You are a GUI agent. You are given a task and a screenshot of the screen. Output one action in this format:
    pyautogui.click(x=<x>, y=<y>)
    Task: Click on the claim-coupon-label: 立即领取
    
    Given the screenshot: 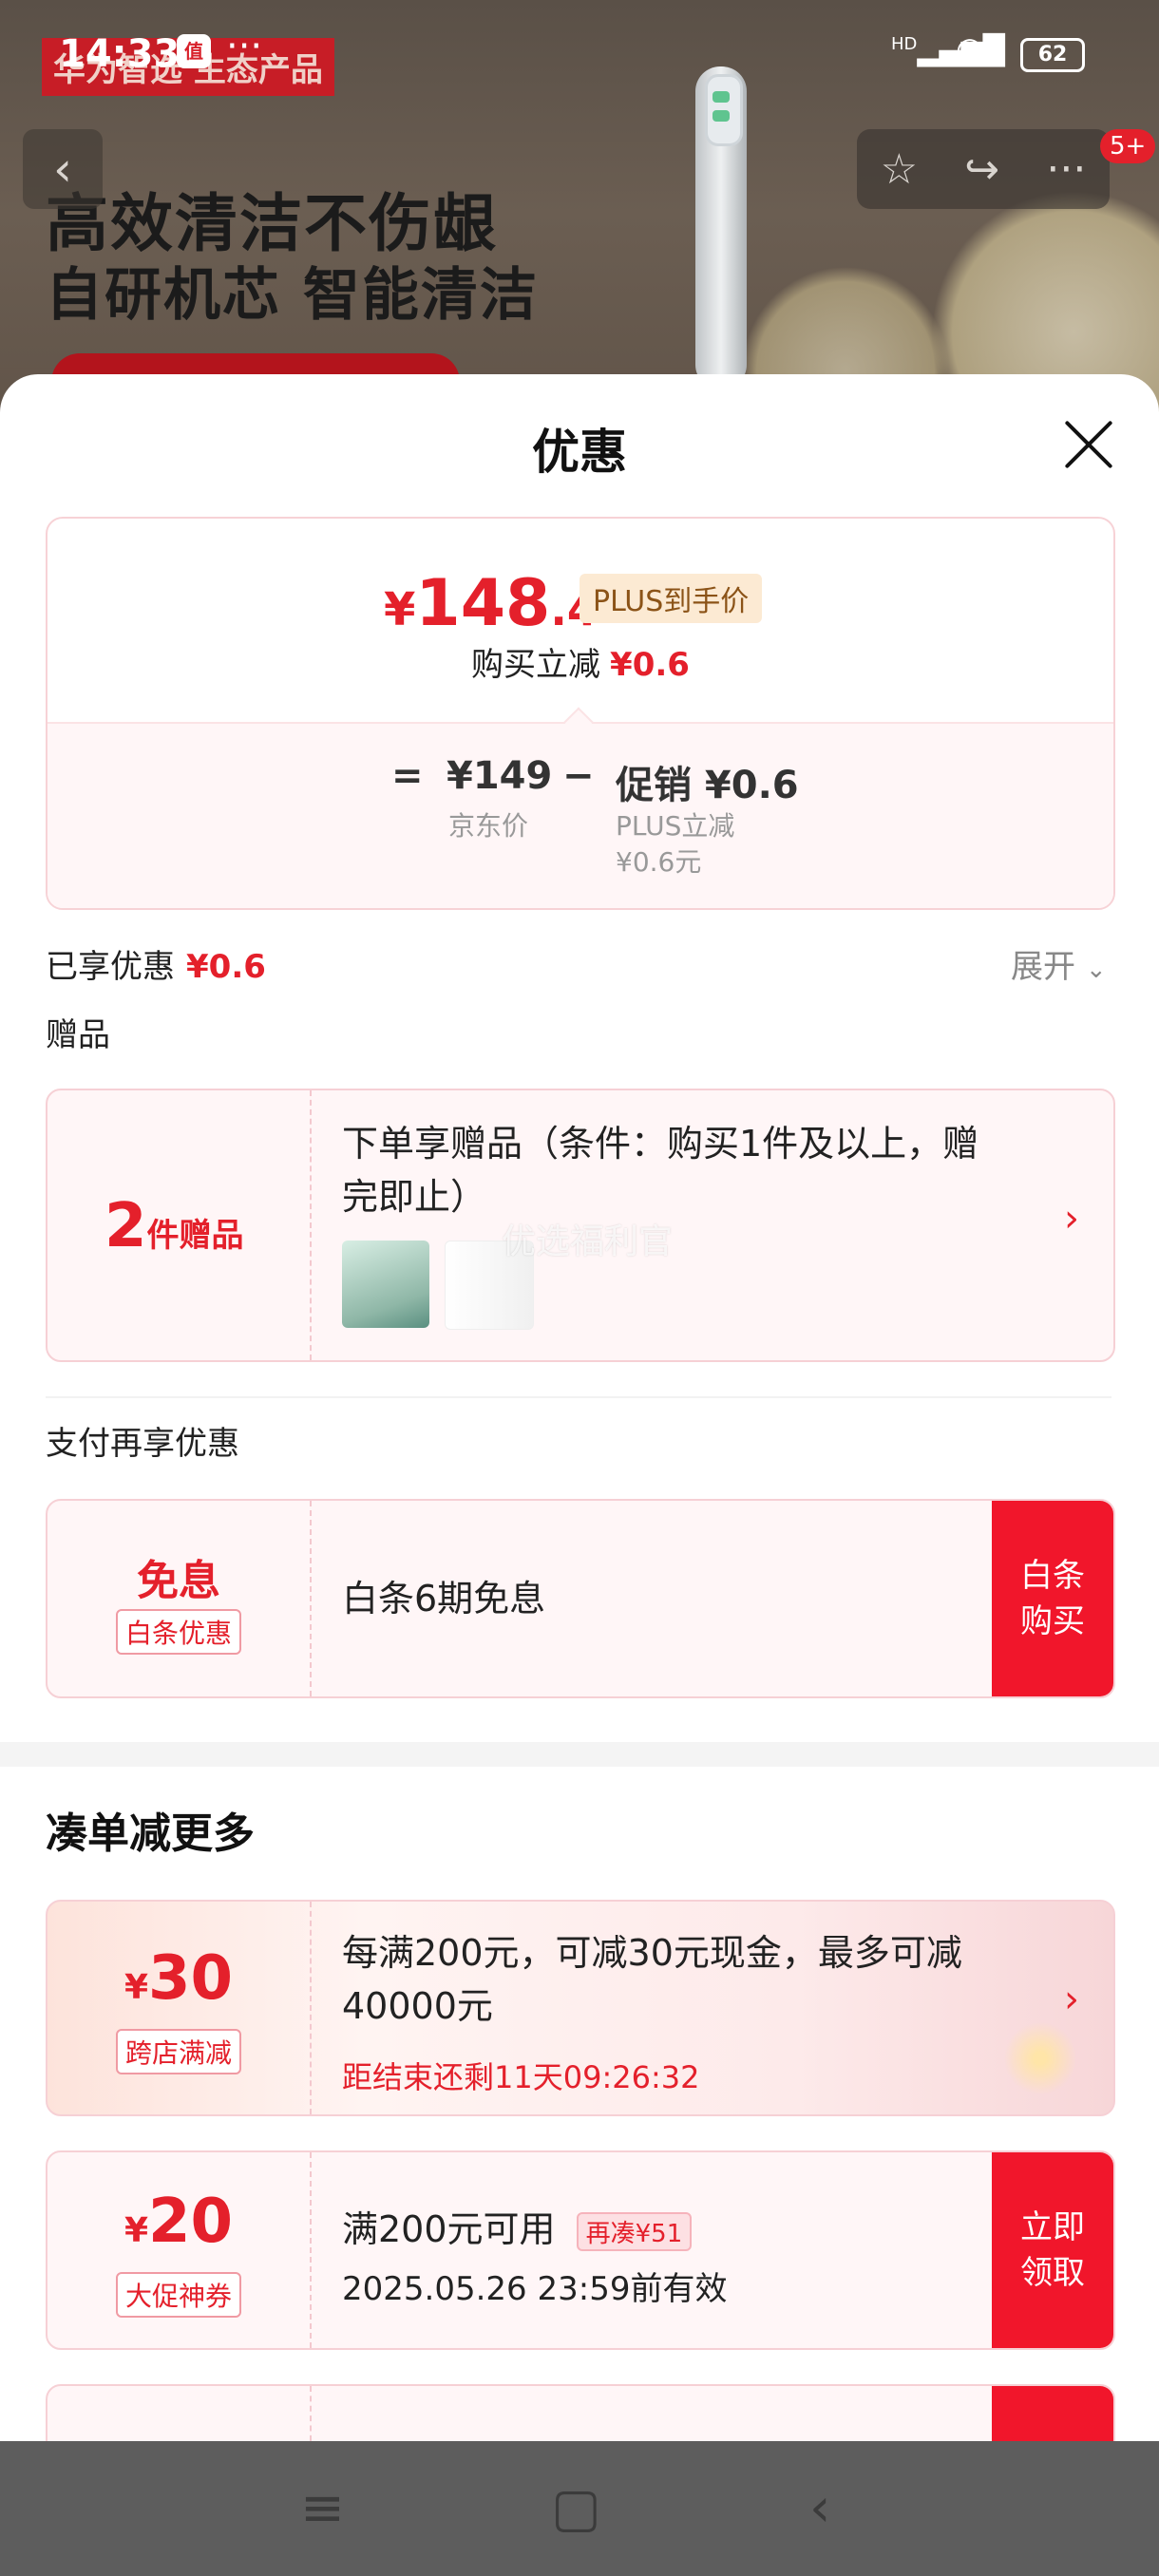 What is the action you would take?
    pyautogui.click(x=1052, y=2250)
    